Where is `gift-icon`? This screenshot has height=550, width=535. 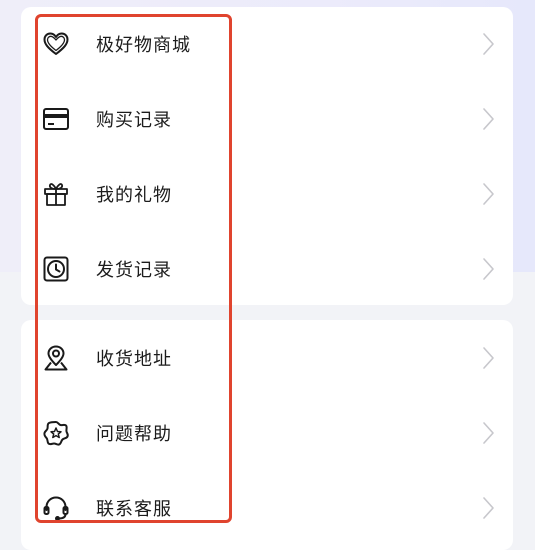 gift-icon is located at coordinates (56, 194).